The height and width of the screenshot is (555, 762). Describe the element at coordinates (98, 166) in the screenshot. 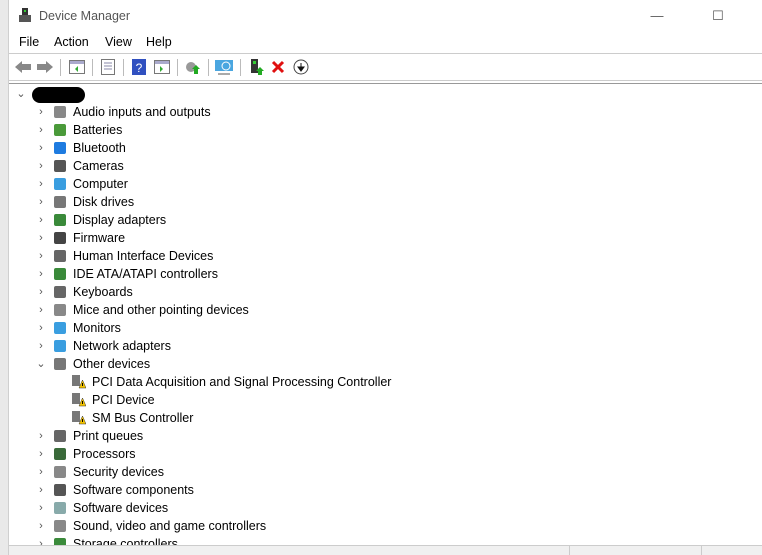

I see `category-label: Cameras` at that location.